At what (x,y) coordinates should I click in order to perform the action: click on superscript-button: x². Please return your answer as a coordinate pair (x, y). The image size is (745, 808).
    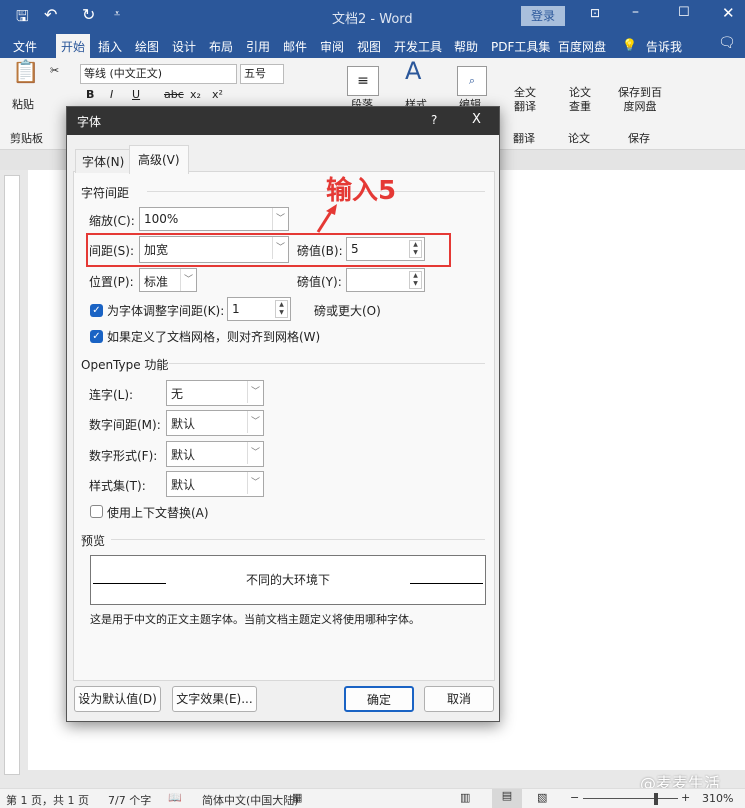
    Looking at the image, I should click on (217, 95).